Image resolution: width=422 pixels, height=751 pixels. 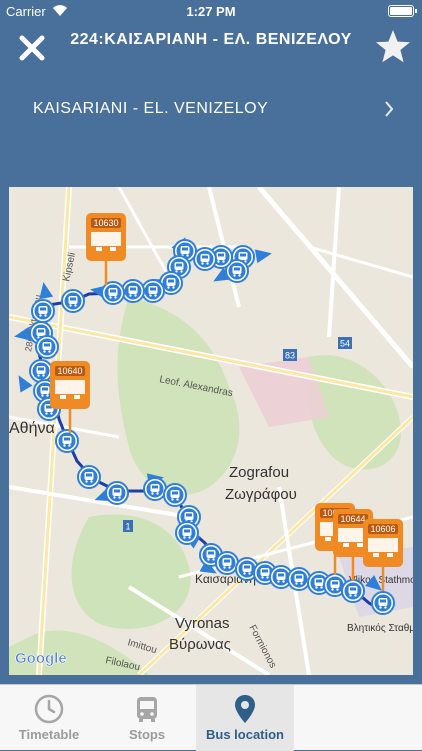 What do you see at coordinates (245, 709) in the screenshot?
I see `map-pin-icon` at bounding box center [245, 709].